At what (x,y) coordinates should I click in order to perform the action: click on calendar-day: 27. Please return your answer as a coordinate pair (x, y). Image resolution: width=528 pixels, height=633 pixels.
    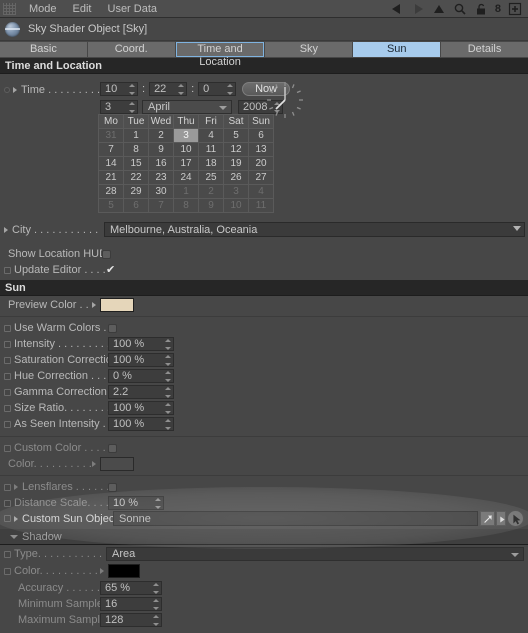
    Looking at the image, I should click on (261, 177).